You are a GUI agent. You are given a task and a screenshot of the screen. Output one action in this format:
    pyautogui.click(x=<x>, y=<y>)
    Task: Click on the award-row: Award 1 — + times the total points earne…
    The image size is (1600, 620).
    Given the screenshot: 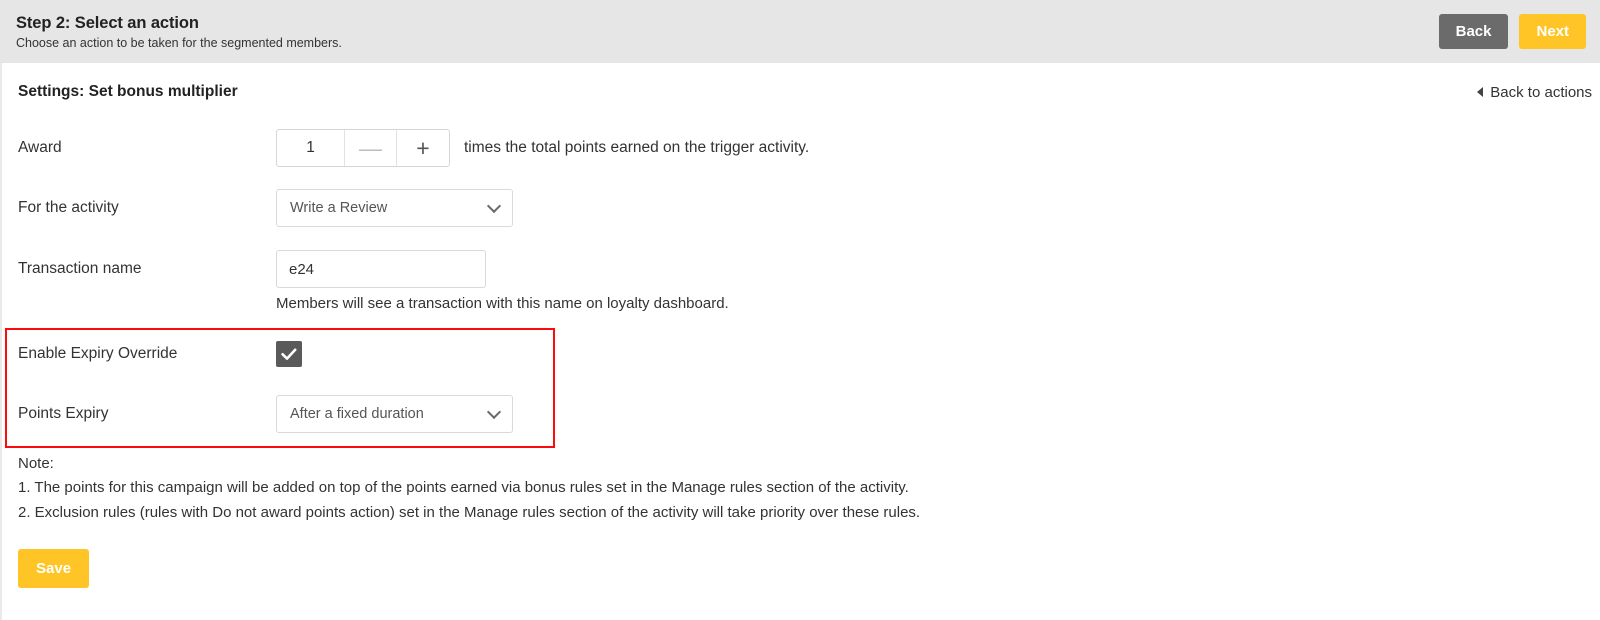 What is the action you would take?
    pyautogui.click(x=801, y=148)
    